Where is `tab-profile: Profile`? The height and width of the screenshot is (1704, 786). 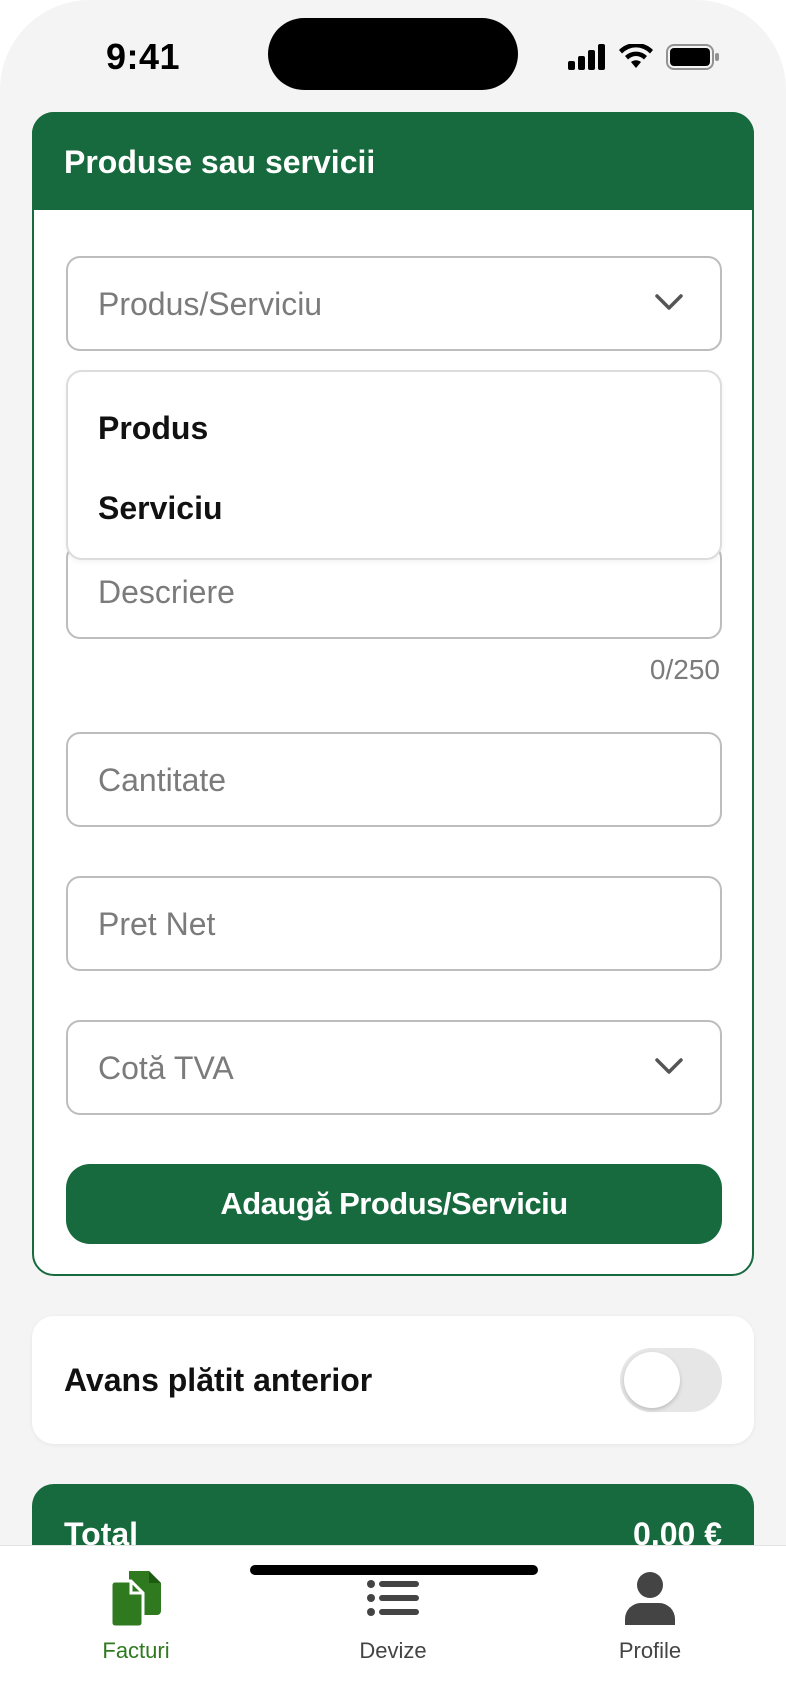 tab-profile: Profile is located at coordinates (650, 1616).